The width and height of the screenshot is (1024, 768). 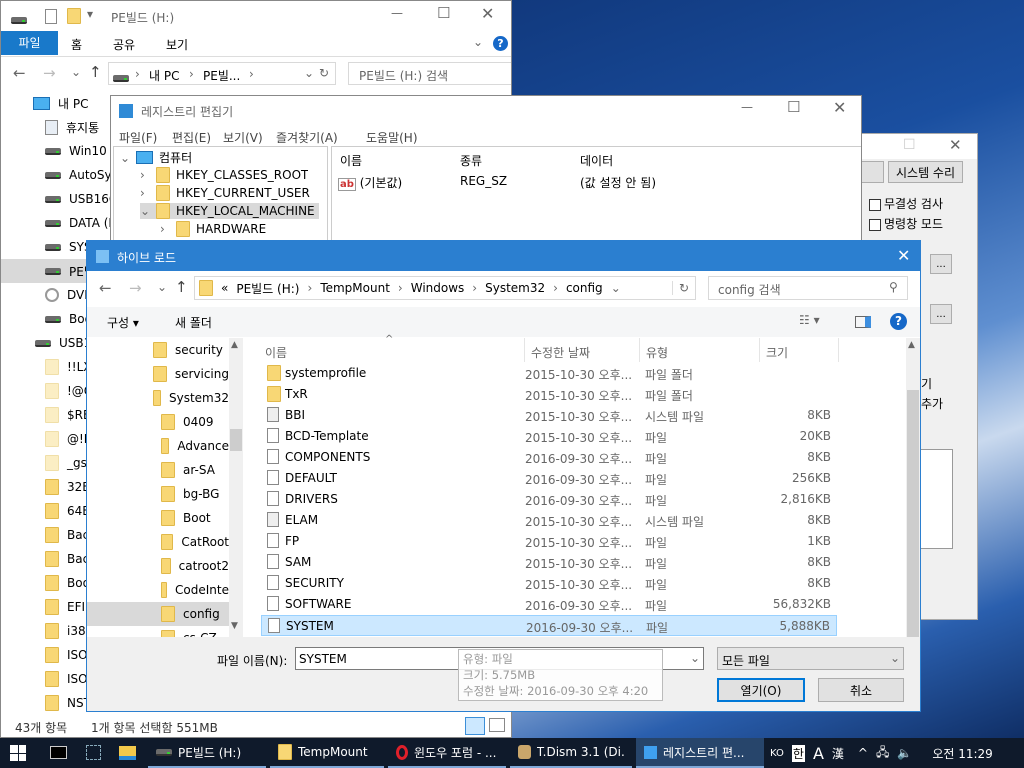 I want to click on cancel-button: 취소, so click(x=861, y=690).